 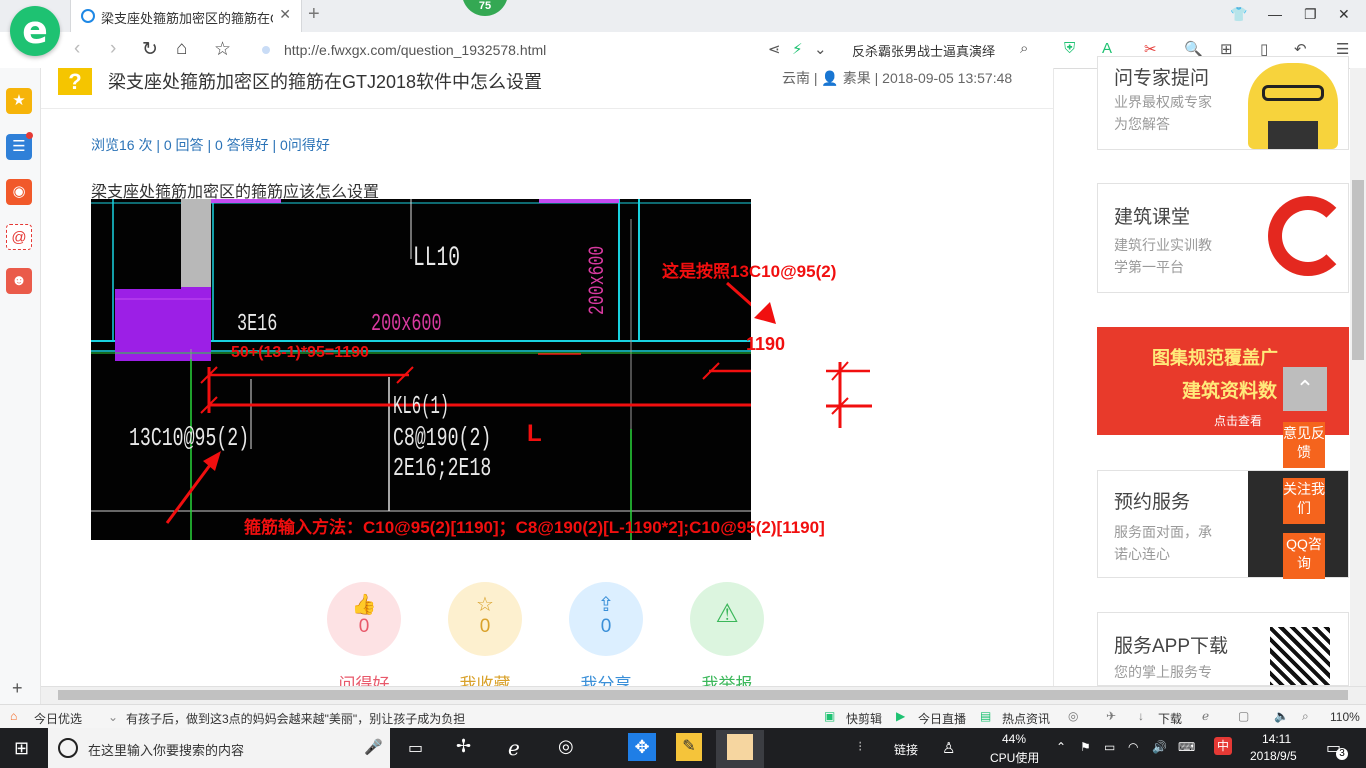 I want to click on favorite-button: ☆ 0, so click(x=485, y=619).